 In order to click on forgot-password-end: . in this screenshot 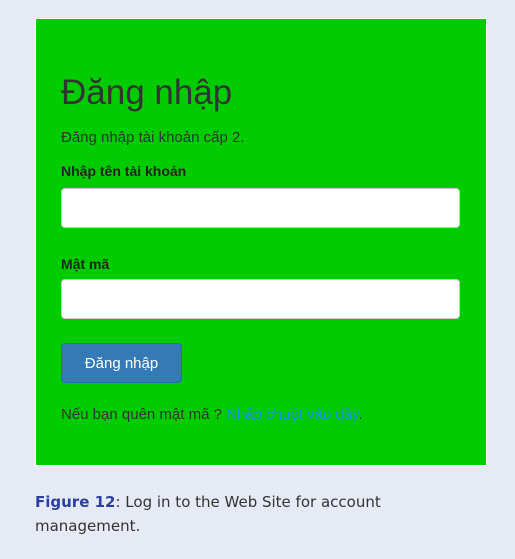, I will do `click(360, 414)`.